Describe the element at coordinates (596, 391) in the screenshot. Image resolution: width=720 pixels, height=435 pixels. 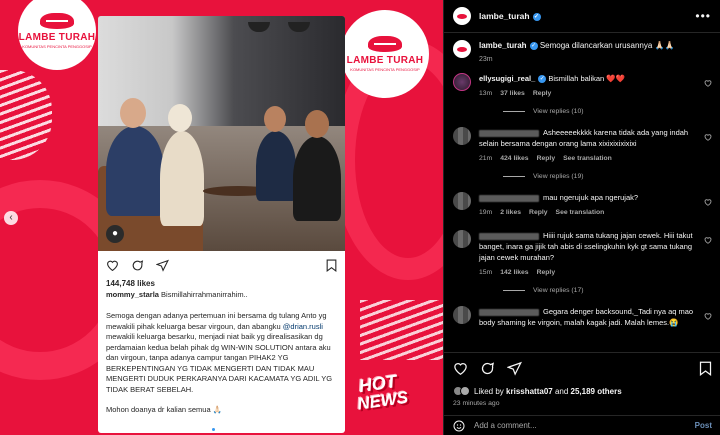
I see `liked-count-link: 25,189 others` at that location.